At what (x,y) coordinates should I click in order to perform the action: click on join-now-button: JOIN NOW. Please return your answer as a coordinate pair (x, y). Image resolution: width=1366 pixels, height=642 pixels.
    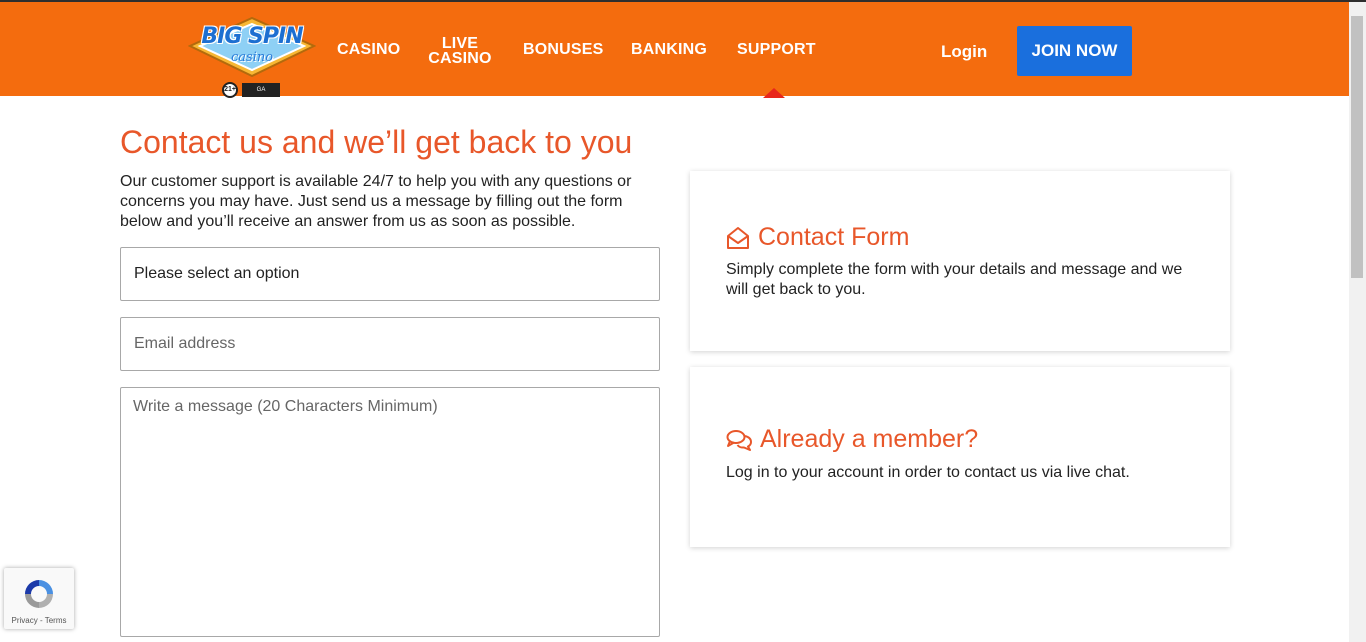
    Looking at the image, I should click on (1074, 51).